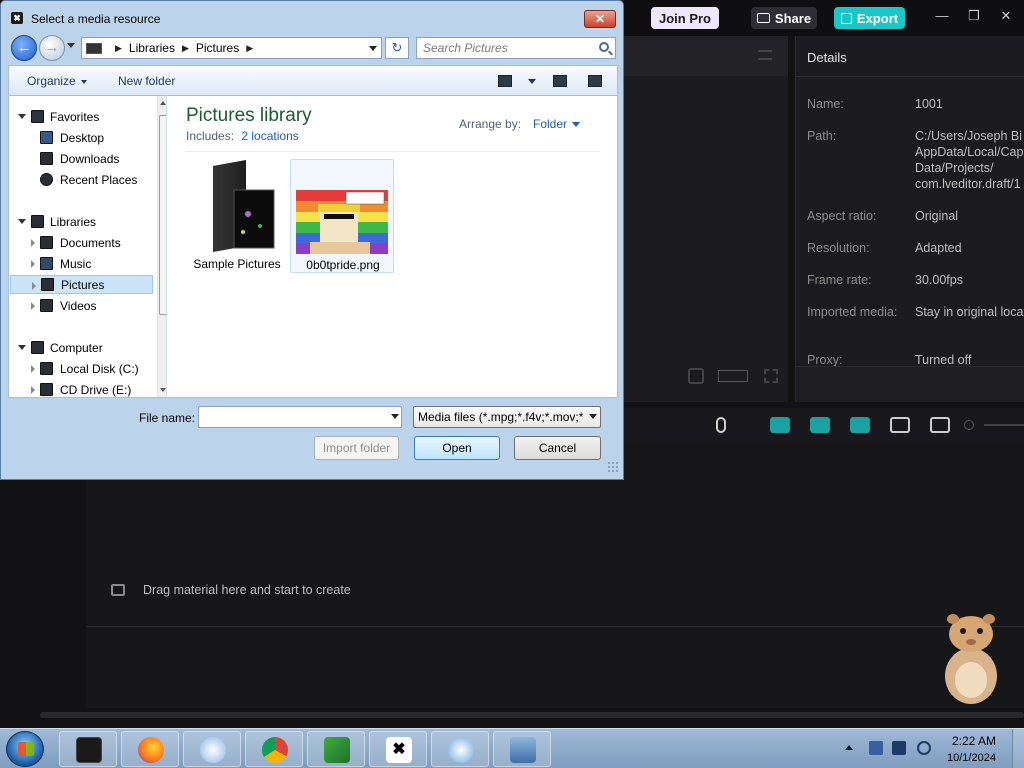 The image size is (1024, 768). What do you see at coordinates (971, 758) in the screenshot?
I see `clock-date: 10/1/2024` at bounding box center [971, 758].